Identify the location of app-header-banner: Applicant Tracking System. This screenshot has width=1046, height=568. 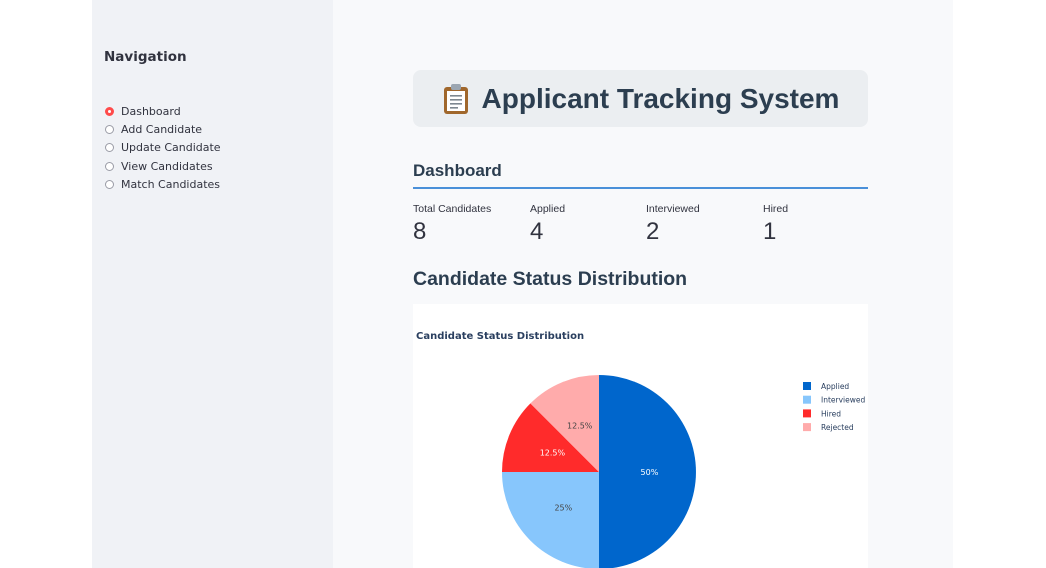
(640, 98).